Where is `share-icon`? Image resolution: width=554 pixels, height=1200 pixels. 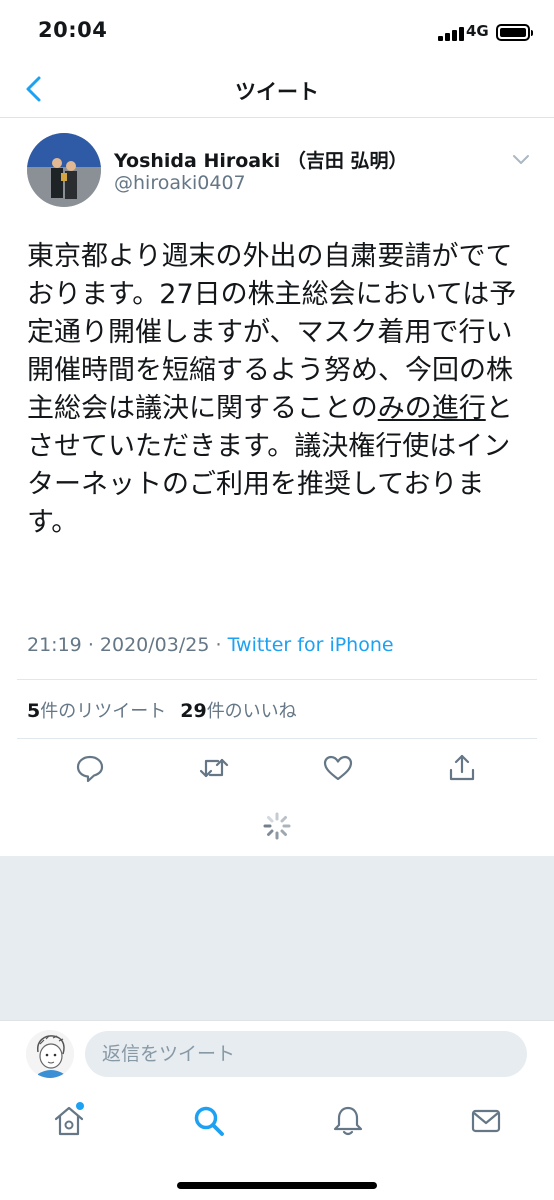
share-icon is located at coordinates (462, 768).